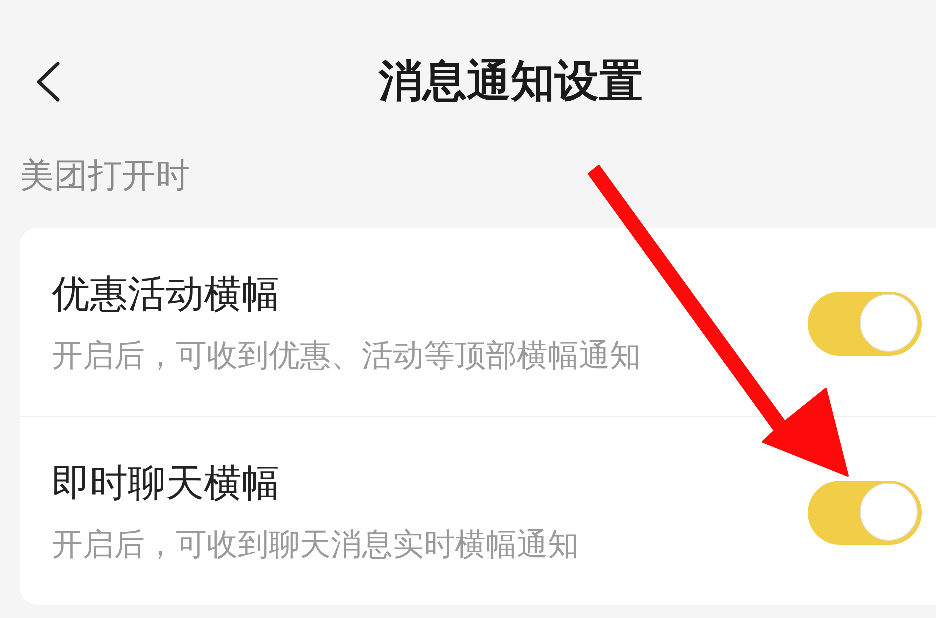  What do you see at coordinates (166, 294) in the screenshot?
I see `setting-title: 优惠活动横幅` at bounding box center [166, 294].